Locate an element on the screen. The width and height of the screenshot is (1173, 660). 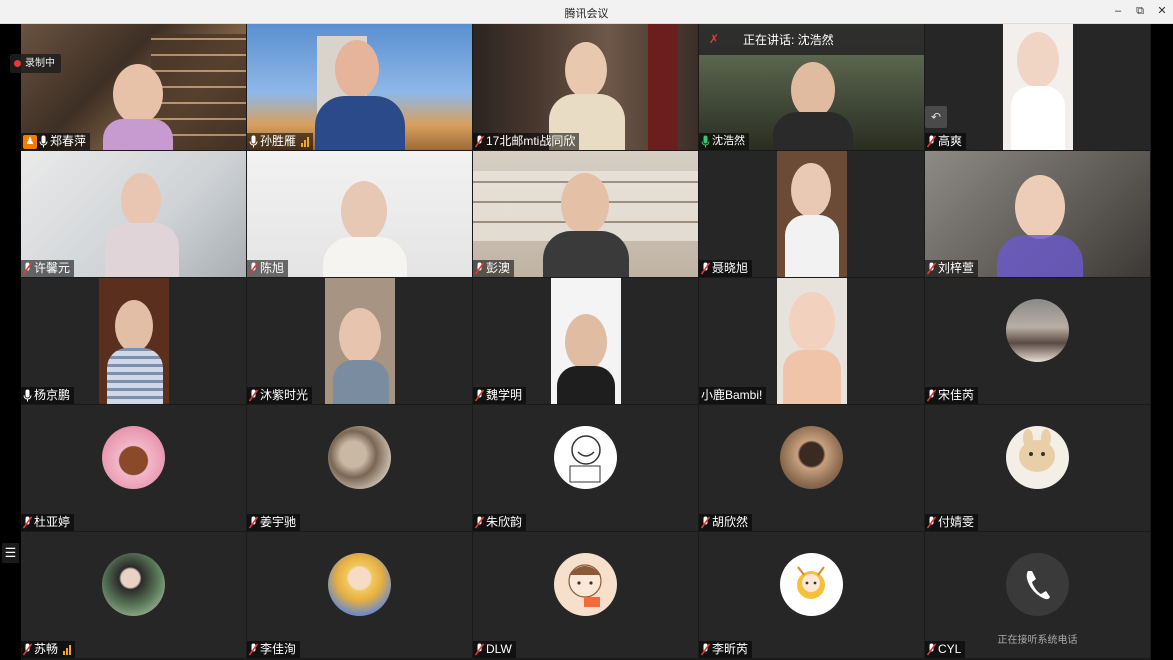
participant-tile: 魏学明 is located at coordinates (585, 341).